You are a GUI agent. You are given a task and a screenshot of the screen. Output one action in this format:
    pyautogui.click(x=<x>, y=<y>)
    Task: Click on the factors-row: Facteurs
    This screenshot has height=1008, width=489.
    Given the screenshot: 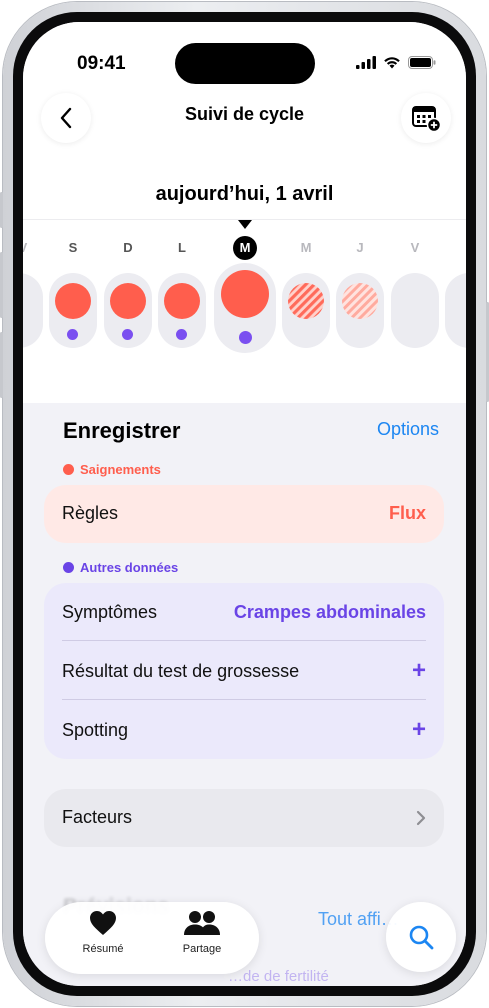 What is the action you would take?
    pyautogui.click(x=244, y=817)
    